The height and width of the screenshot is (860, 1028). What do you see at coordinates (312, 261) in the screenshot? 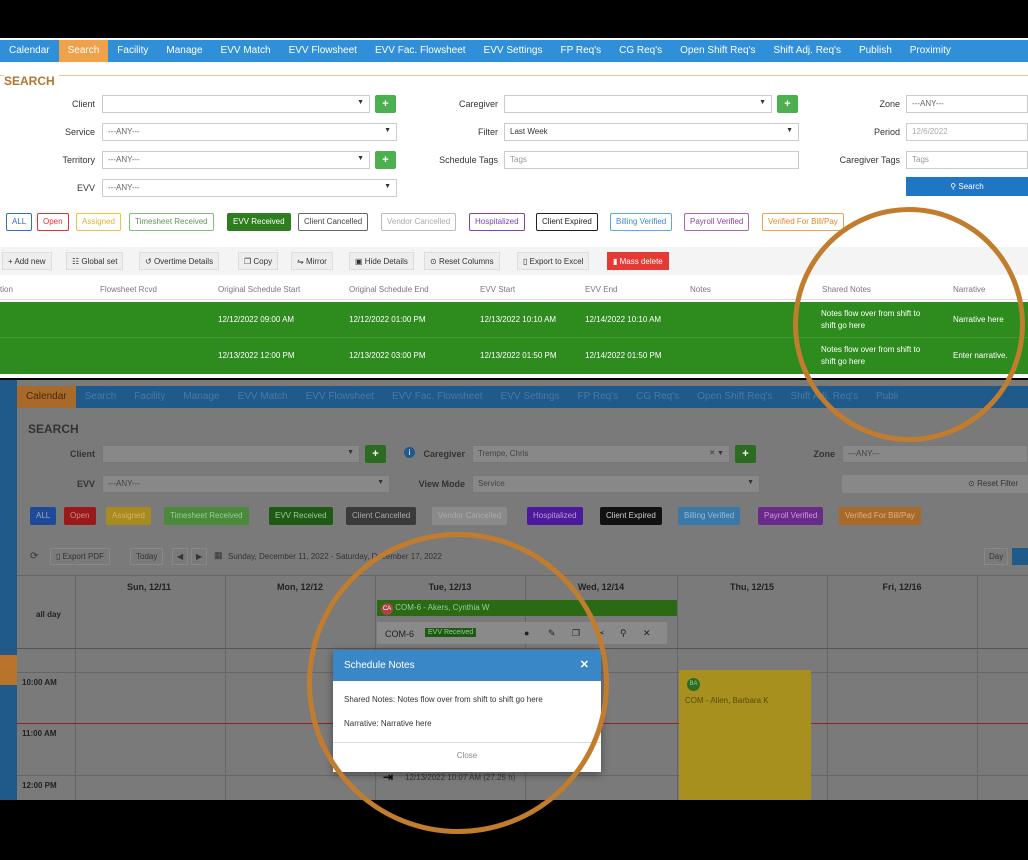
I see `mirror-button: ⇋ Mirror` at bounding box center [312, 261].